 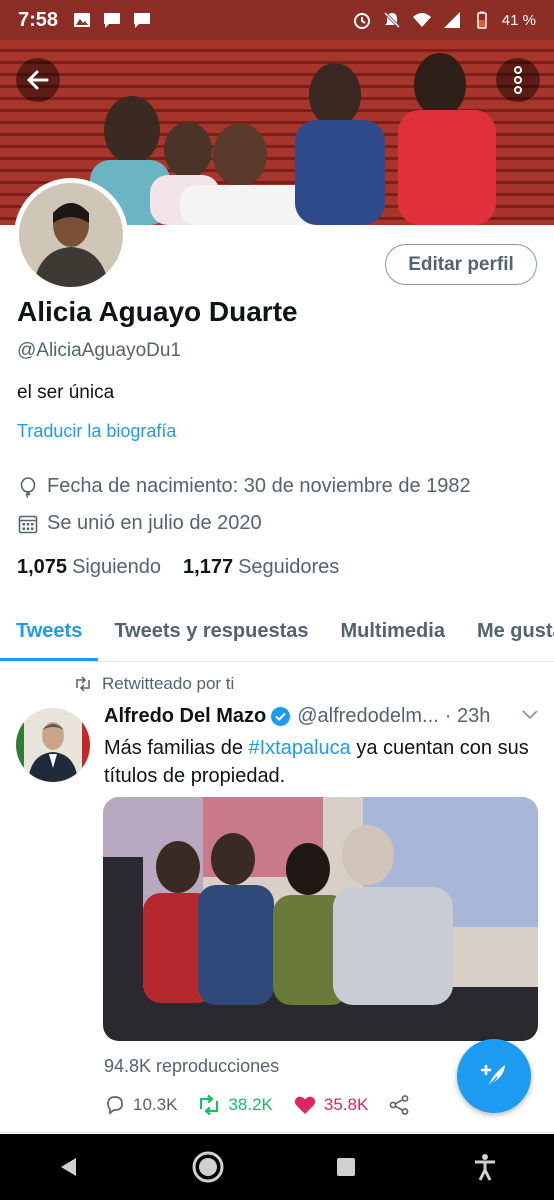 I want to click on wifi-icon, so click(x=421, y=20).